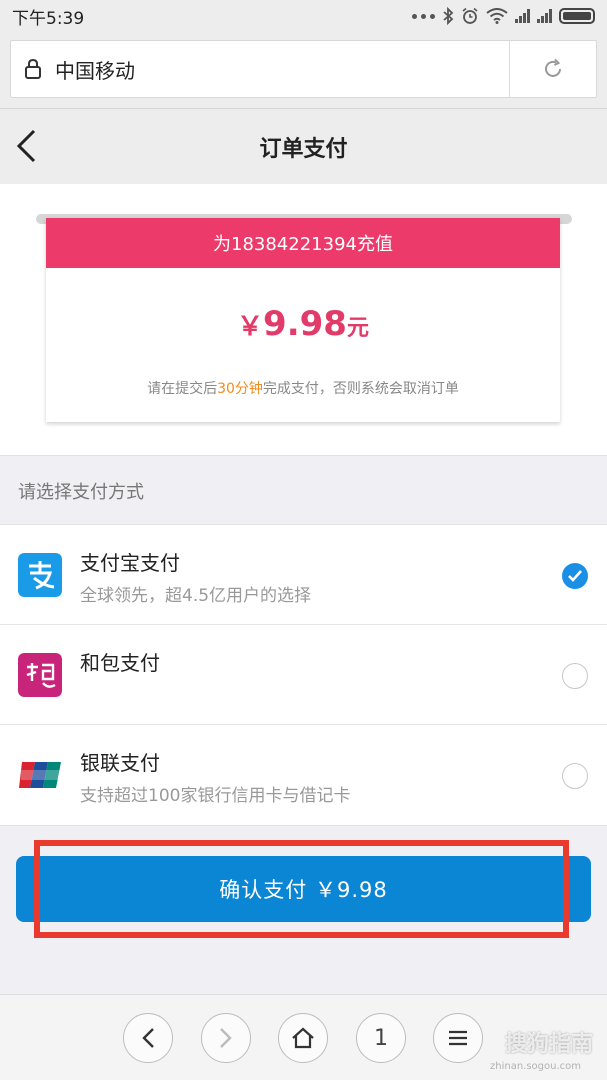 This screenshot has width=607, height=1080. I want to click on menu-icon, so click(458, 1038).